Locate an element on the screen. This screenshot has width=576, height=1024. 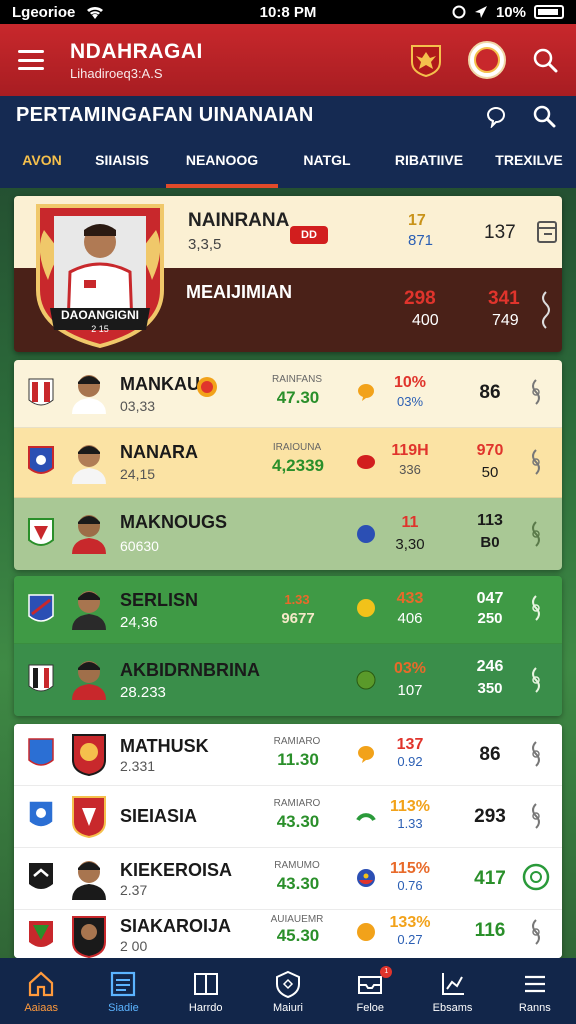
player-name: MATHUSK is located at coordinates (164, 746).